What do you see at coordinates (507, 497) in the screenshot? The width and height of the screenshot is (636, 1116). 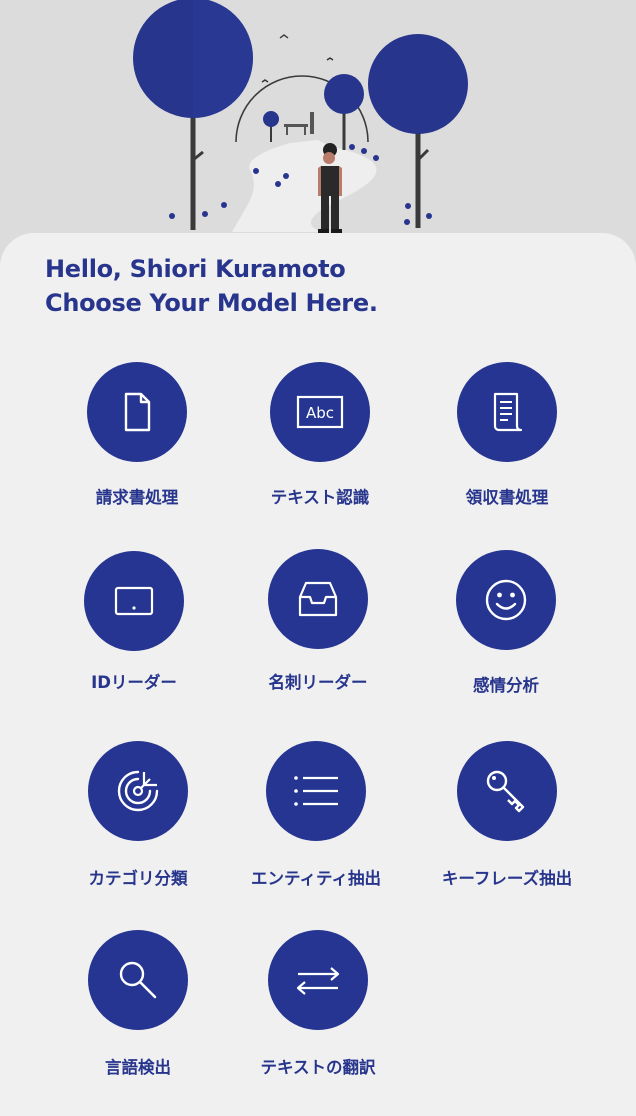 I see `model-label-receipt: 領収書処理` at bounding box center [507, 497].